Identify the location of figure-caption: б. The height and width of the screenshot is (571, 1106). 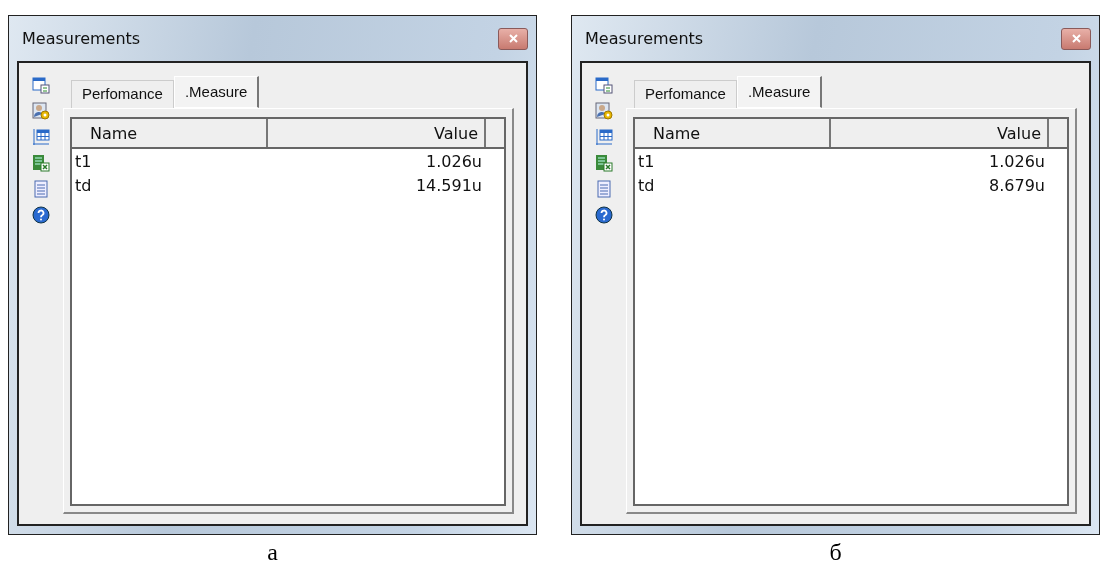
(835, 552).